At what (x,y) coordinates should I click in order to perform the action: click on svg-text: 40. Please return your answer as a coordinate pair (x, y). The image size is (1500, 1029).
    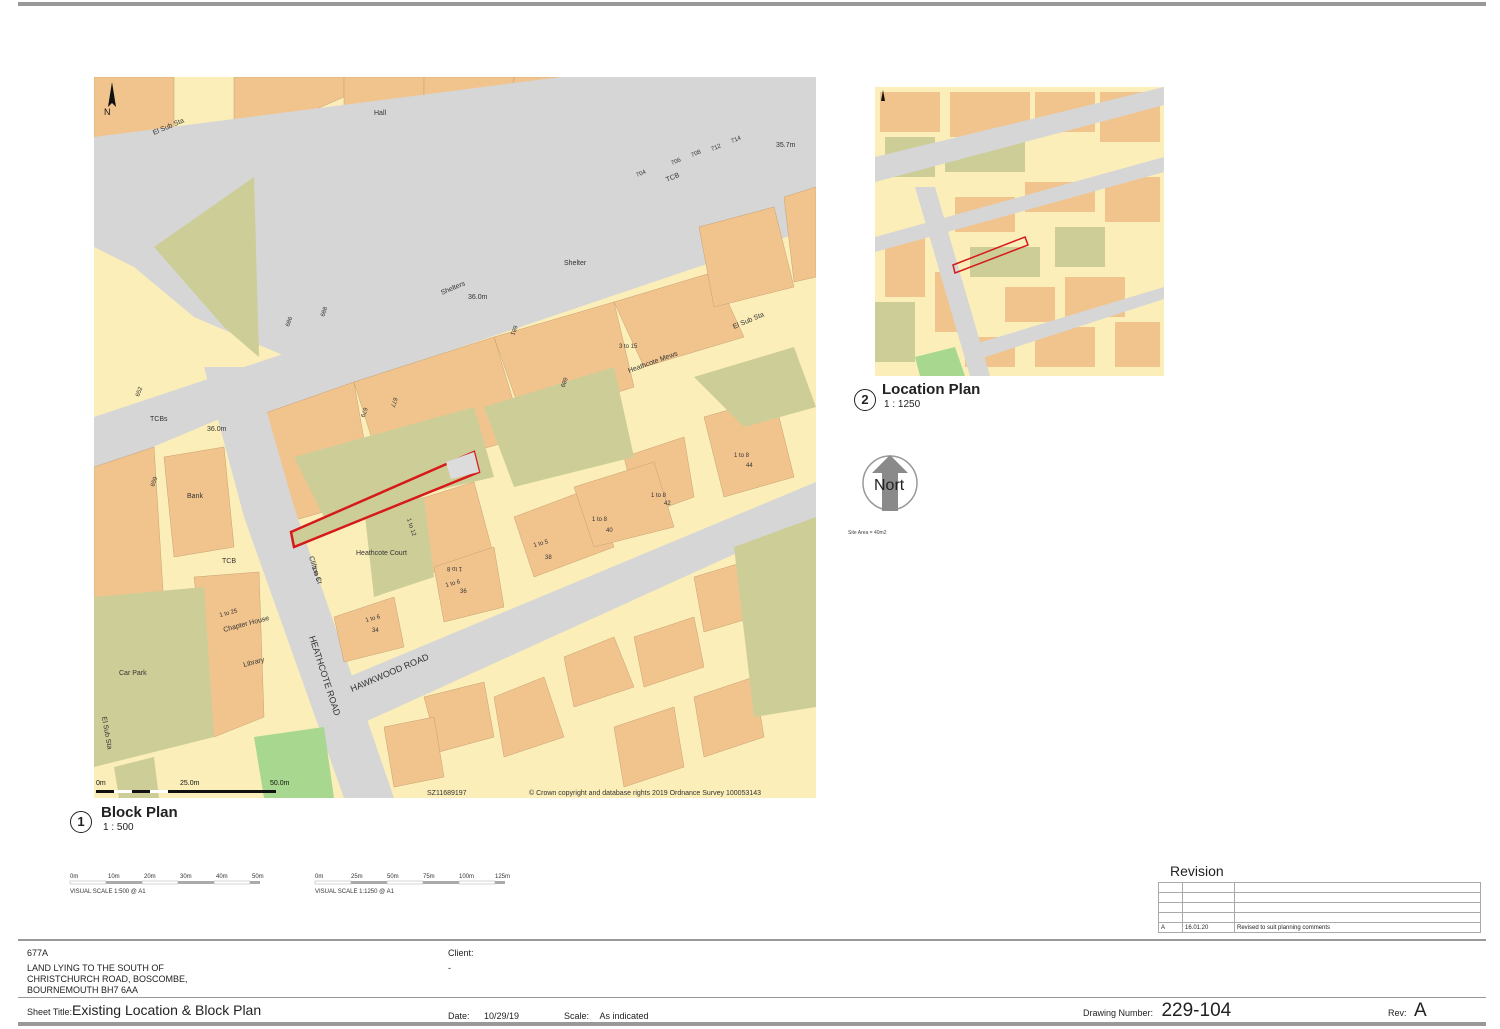
    Looking at the image, I should click on (609, 531).